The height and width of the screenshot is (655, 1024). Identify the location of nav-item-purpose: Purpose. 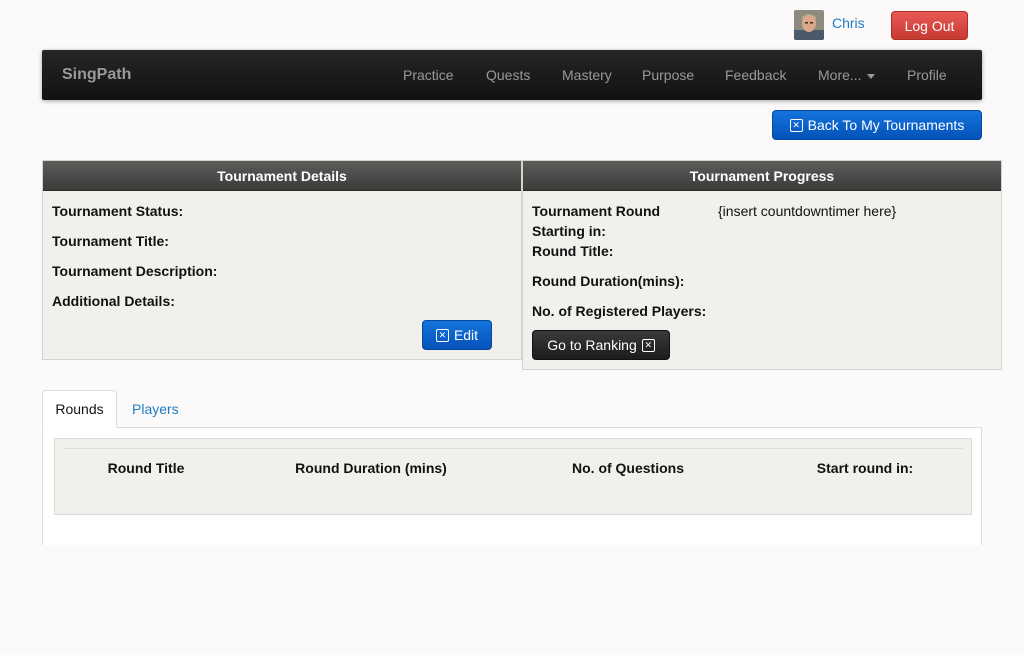
(668, 75).